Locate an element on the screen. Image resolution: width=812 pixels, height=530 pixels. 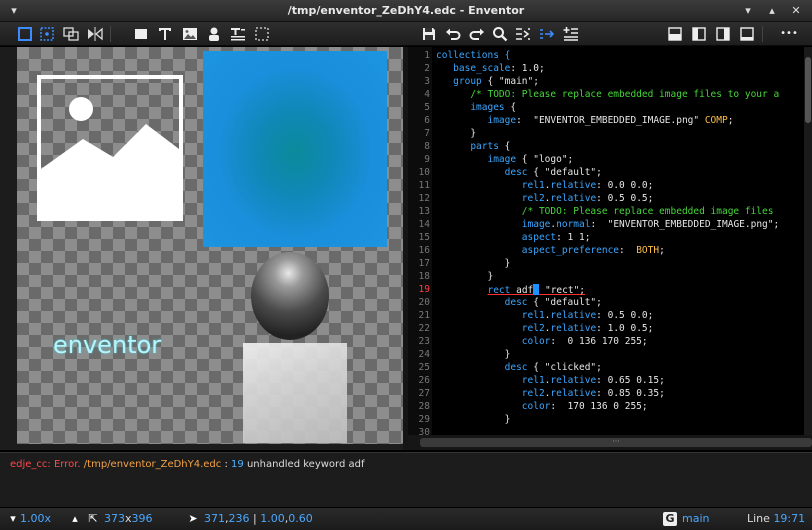
select-mode-icon is located at coordinates (25, 34).